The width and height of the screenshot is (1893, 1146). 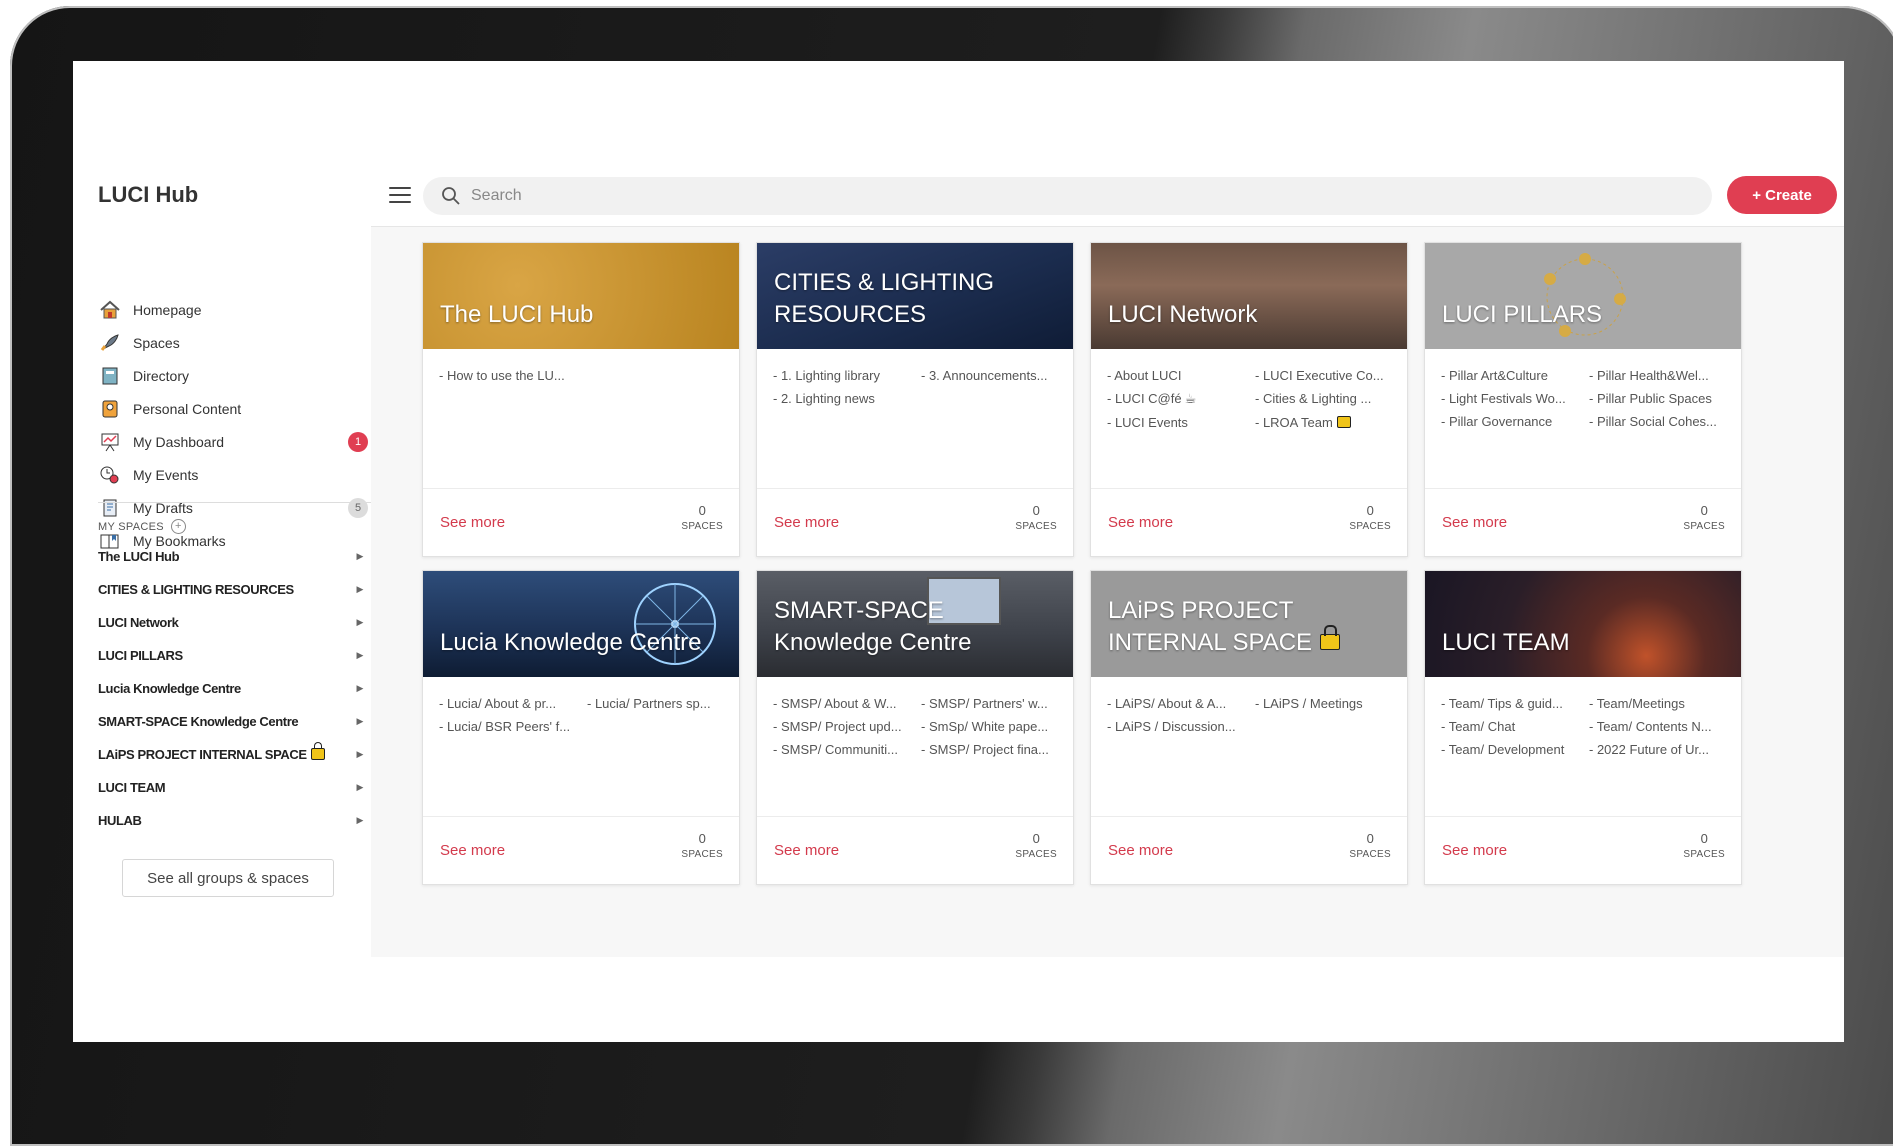 I want to click on sidebar-space-smart-space: SMART-SPACE Knowledge Centre ▶, so click(x=233, y=721).